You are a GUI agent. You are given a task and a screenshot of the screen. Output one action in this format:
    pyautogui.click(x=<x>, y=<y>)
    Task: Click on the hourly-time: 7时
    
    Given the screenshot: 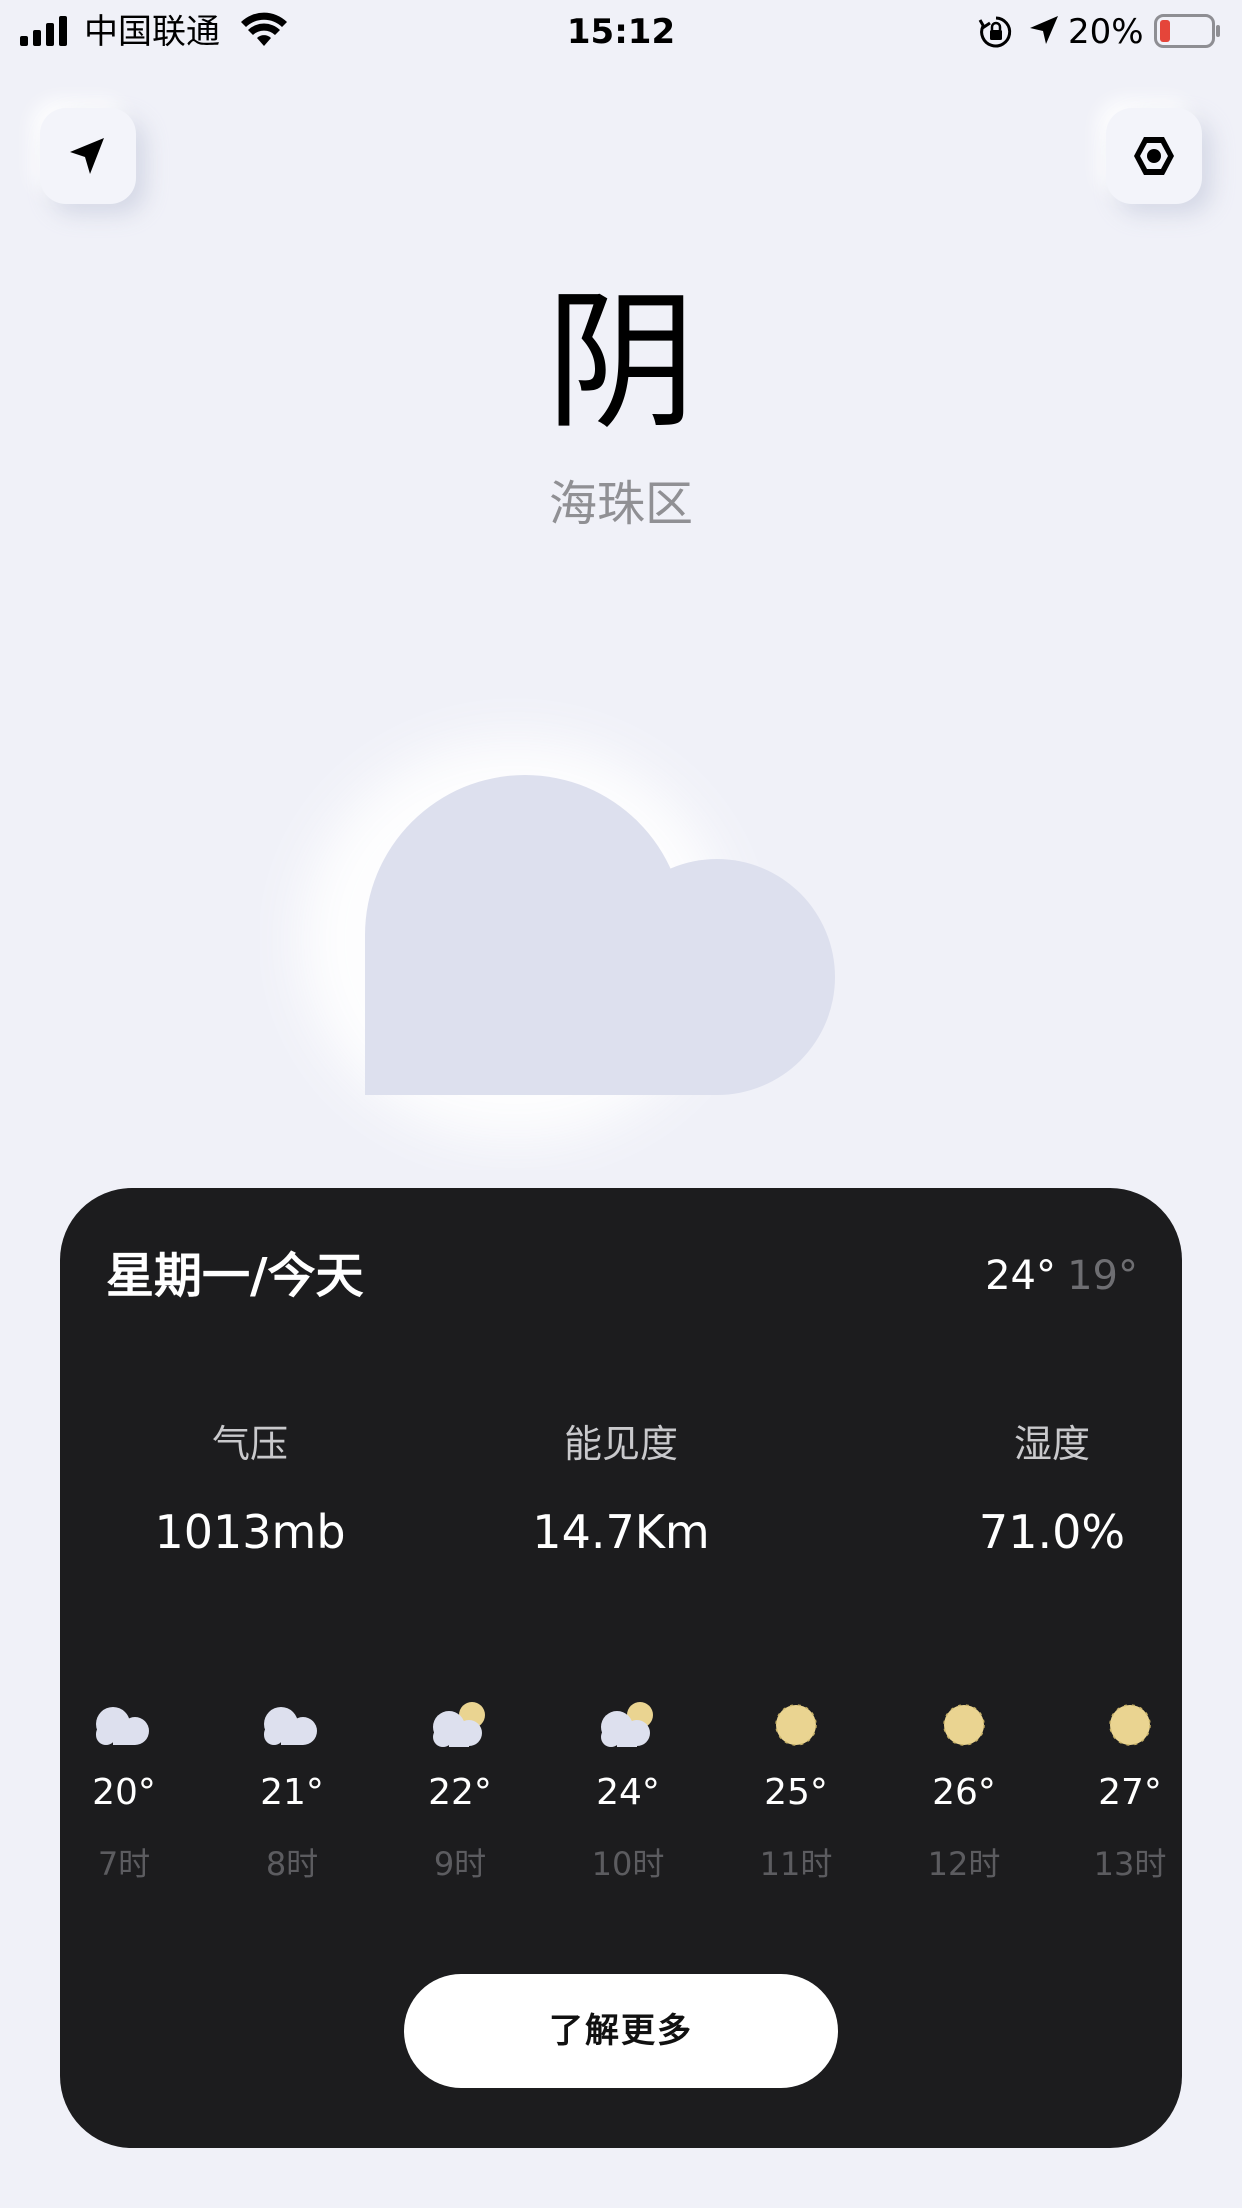 What is the action you would take?
    pyautogui.click(x=124, y=1864)
    